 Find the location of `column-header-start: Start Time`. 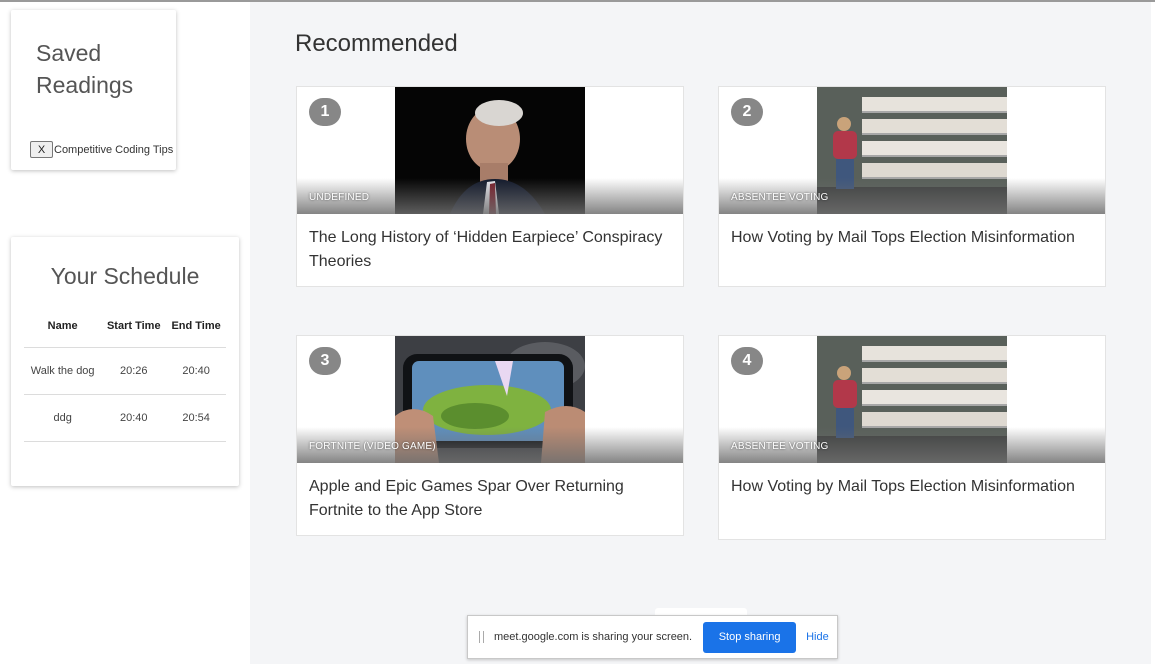

column-header-start: Start Time is located at coordinates (134, 326).